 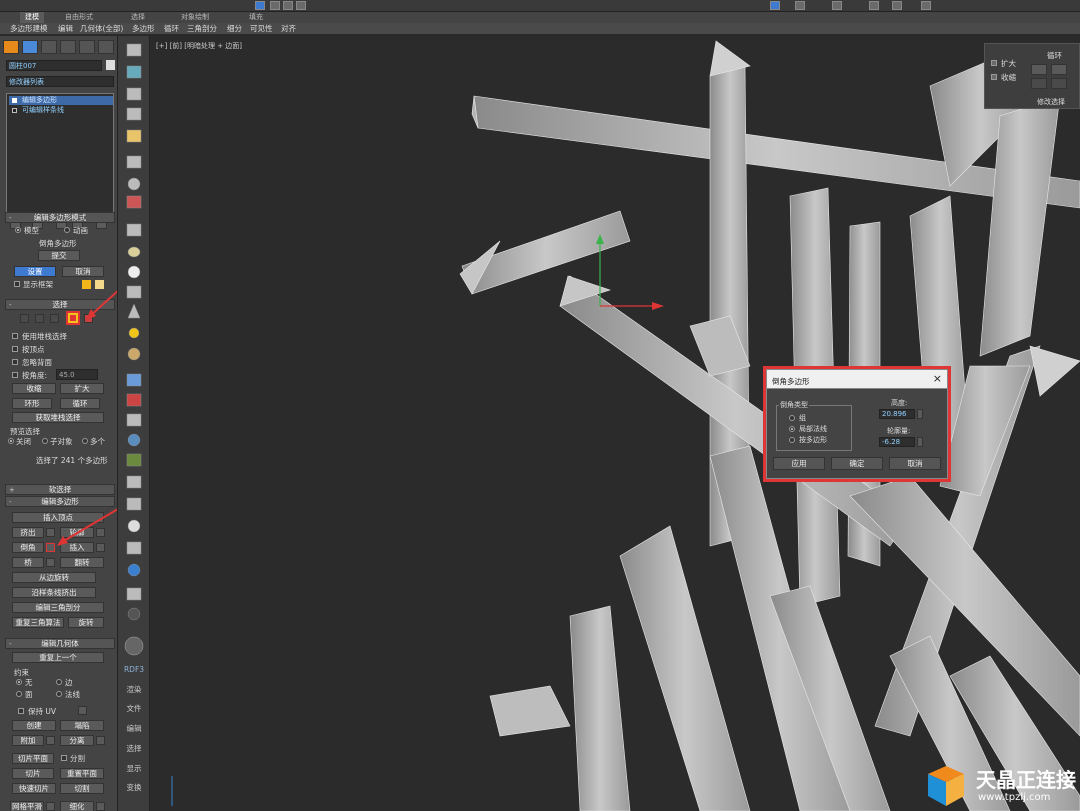 I want to click on material-icon, so click(x=134, y=202).